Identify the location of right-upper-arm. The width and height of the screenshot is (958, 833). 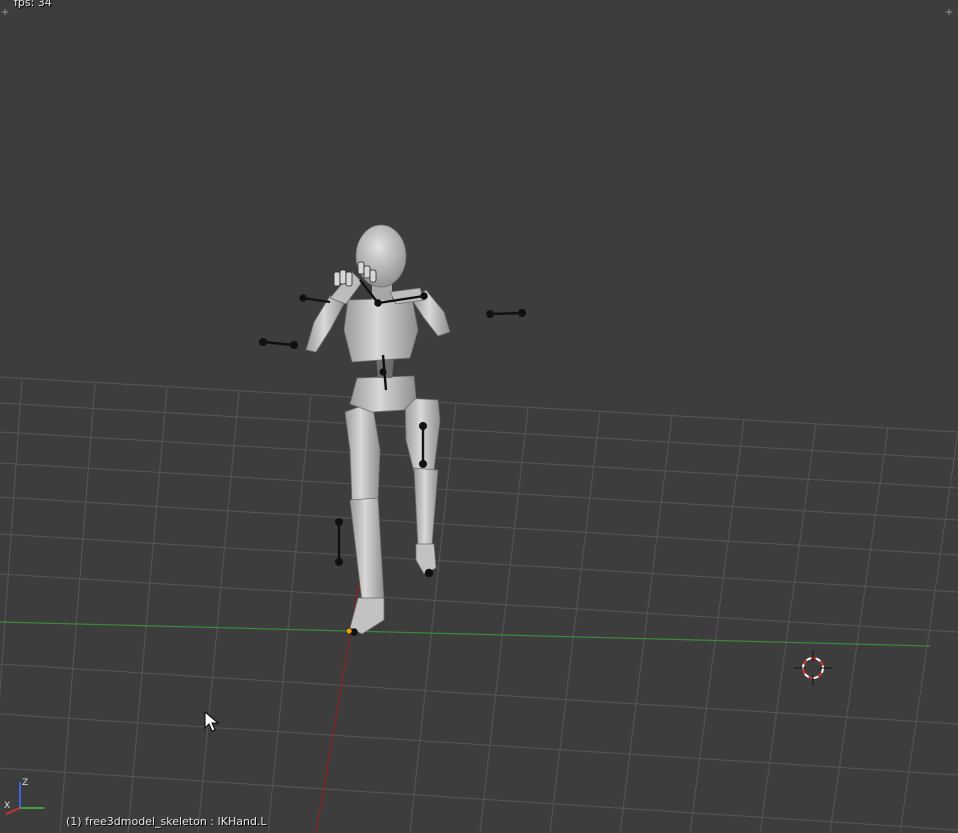
(326, 324).